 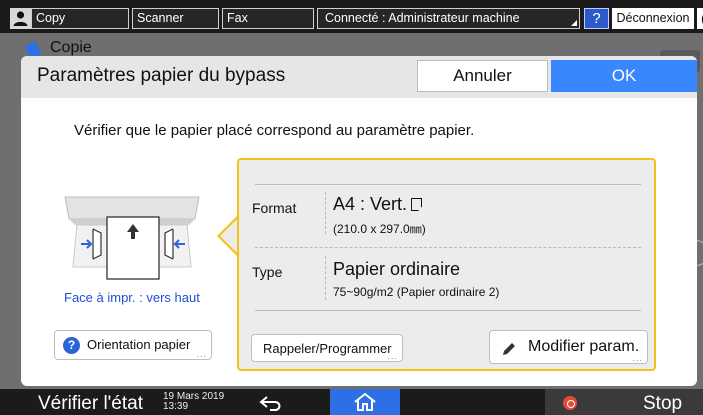 I want to click on pencil-icon, so click(x=509, y=349).